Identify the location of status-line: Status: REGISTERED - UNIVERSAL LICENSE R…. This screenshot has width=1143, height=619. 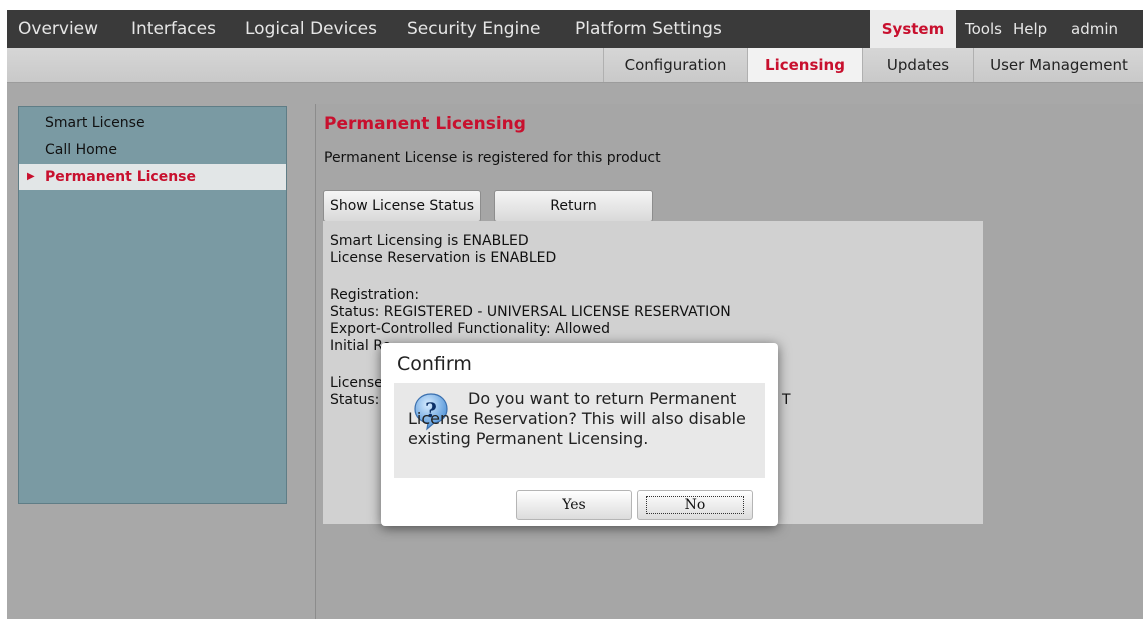
(530, 312).